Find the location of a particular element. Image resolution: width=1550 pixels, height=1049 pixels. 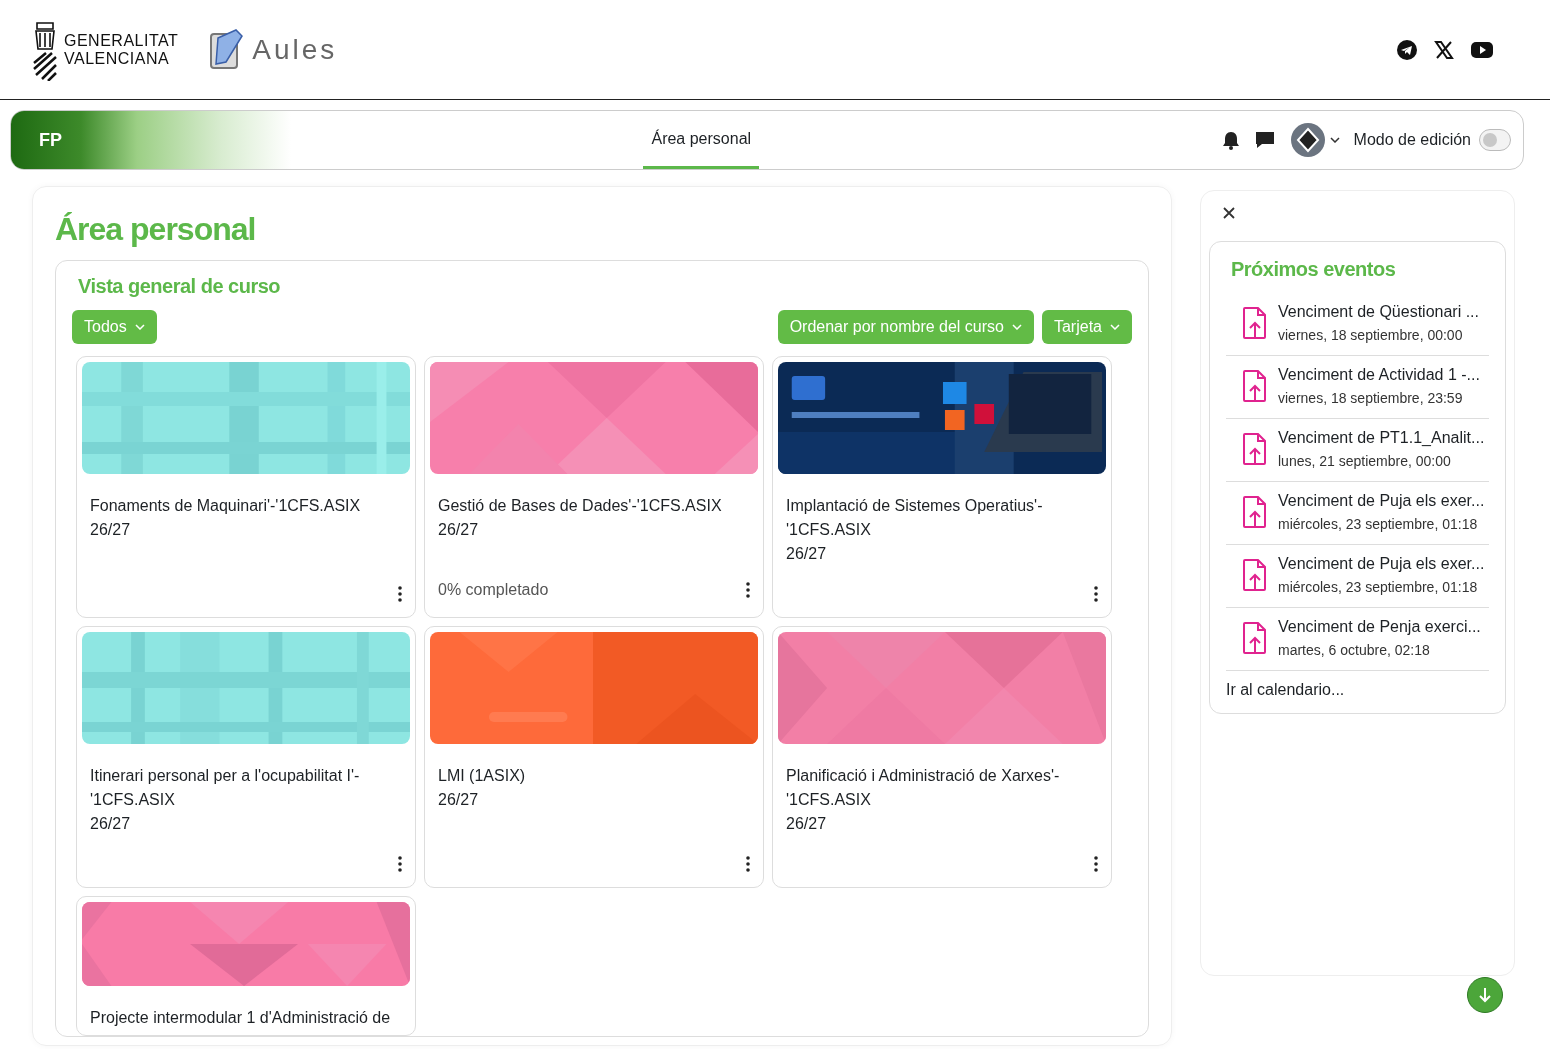

course-card: LMI (1ASIX) 26/27 is located at coordinates (594, 757).